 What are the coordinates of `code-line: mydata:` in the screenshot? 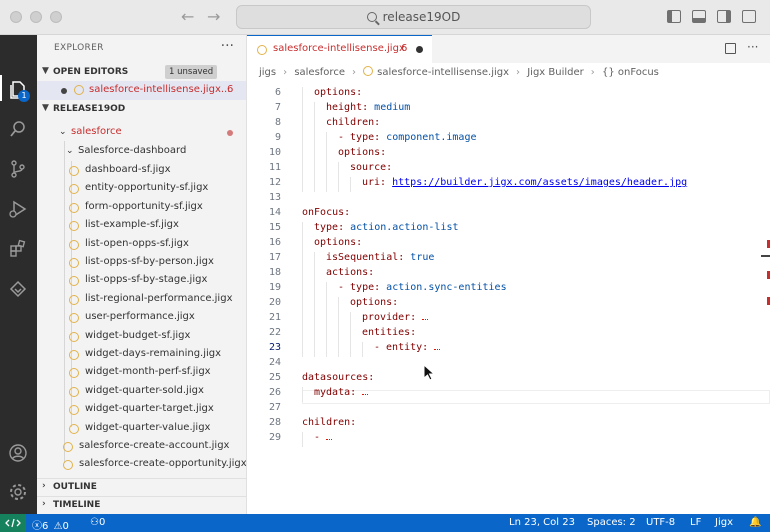 It's located at (341, 392).